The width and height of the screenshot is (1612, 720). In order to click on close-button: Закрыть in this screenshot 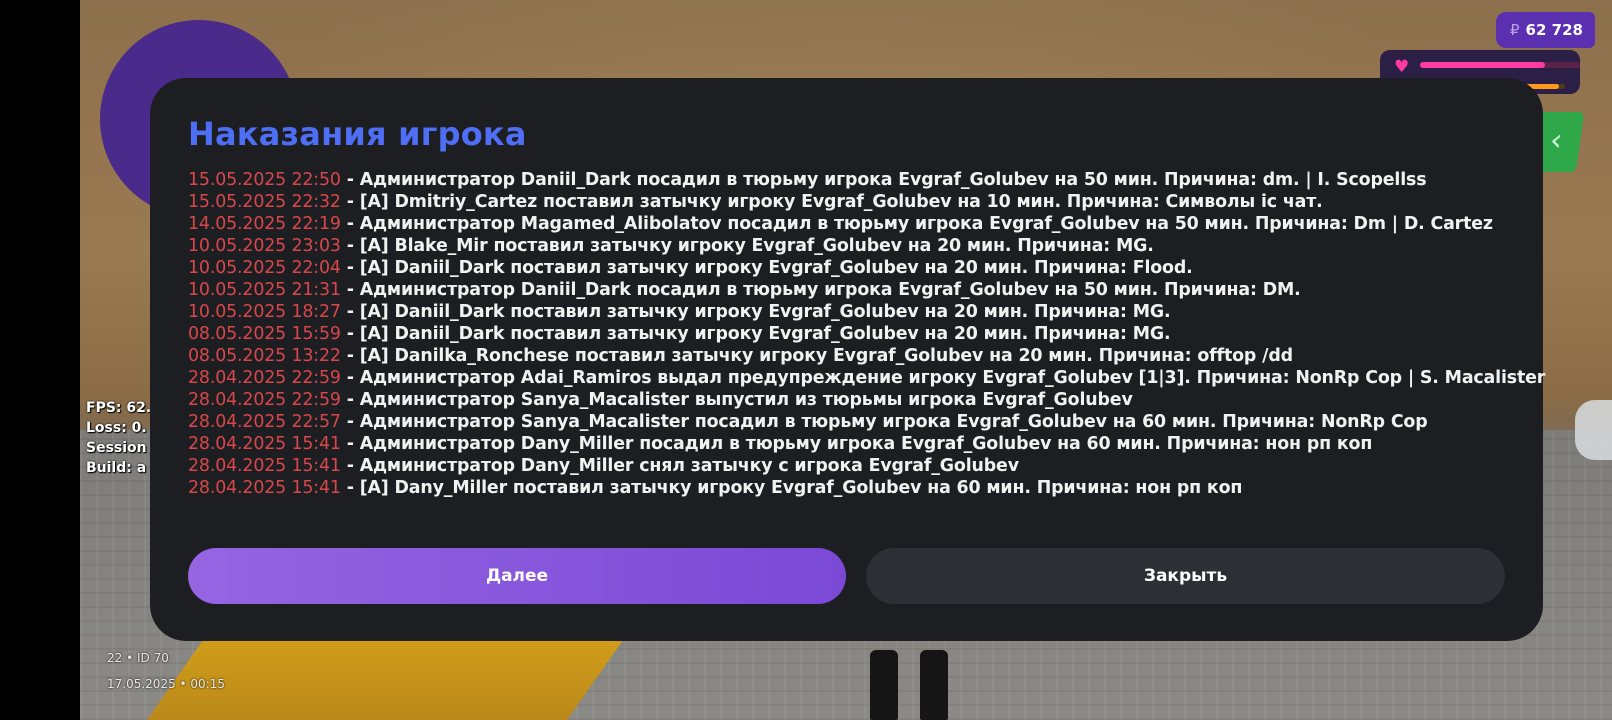, I will do `click(1185, 576)`.